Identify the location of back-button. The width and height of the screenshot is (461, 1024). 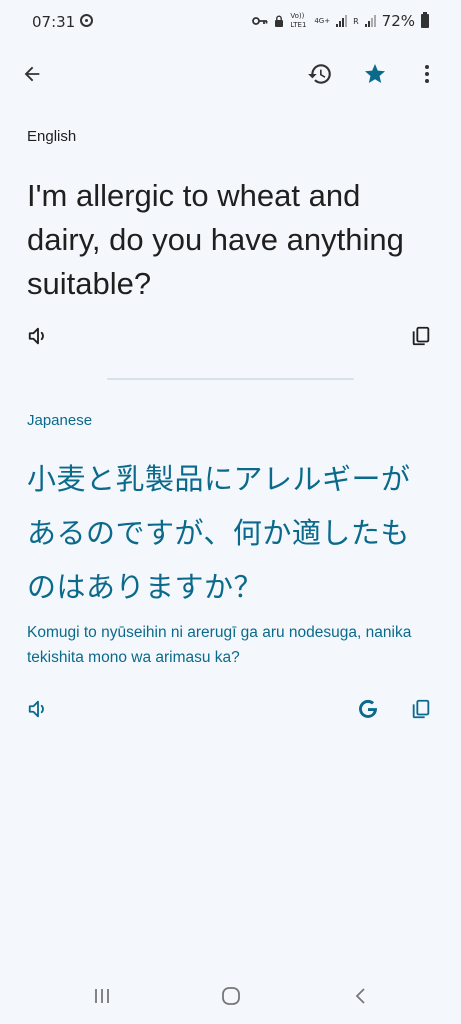
(32, 74).